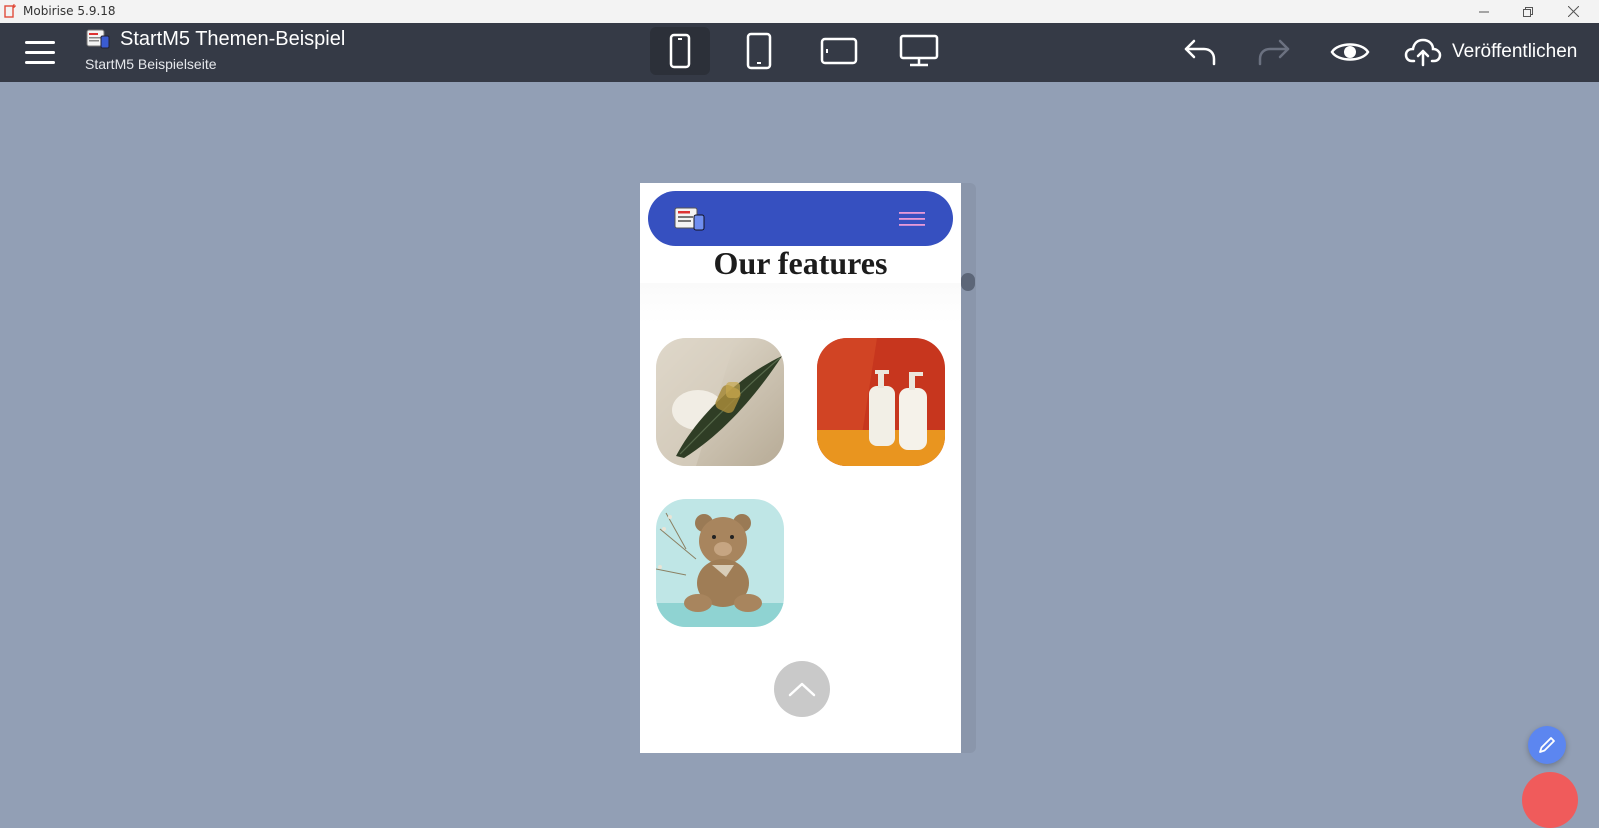  I want to click on hamburger-icon, so click(40, 52).